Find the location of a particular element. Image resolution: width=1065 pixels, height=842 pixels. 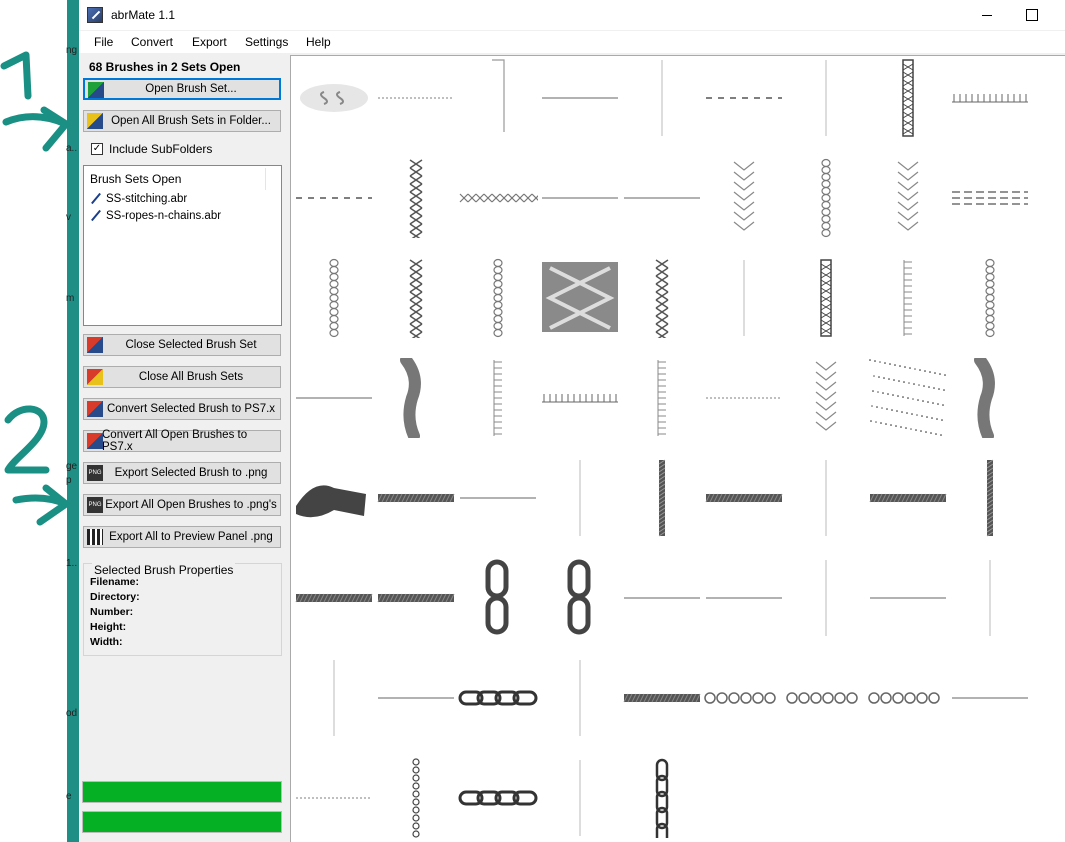

export-preview-png-button: Export All to Preview Panel .png is located at coordinates (182, 537).